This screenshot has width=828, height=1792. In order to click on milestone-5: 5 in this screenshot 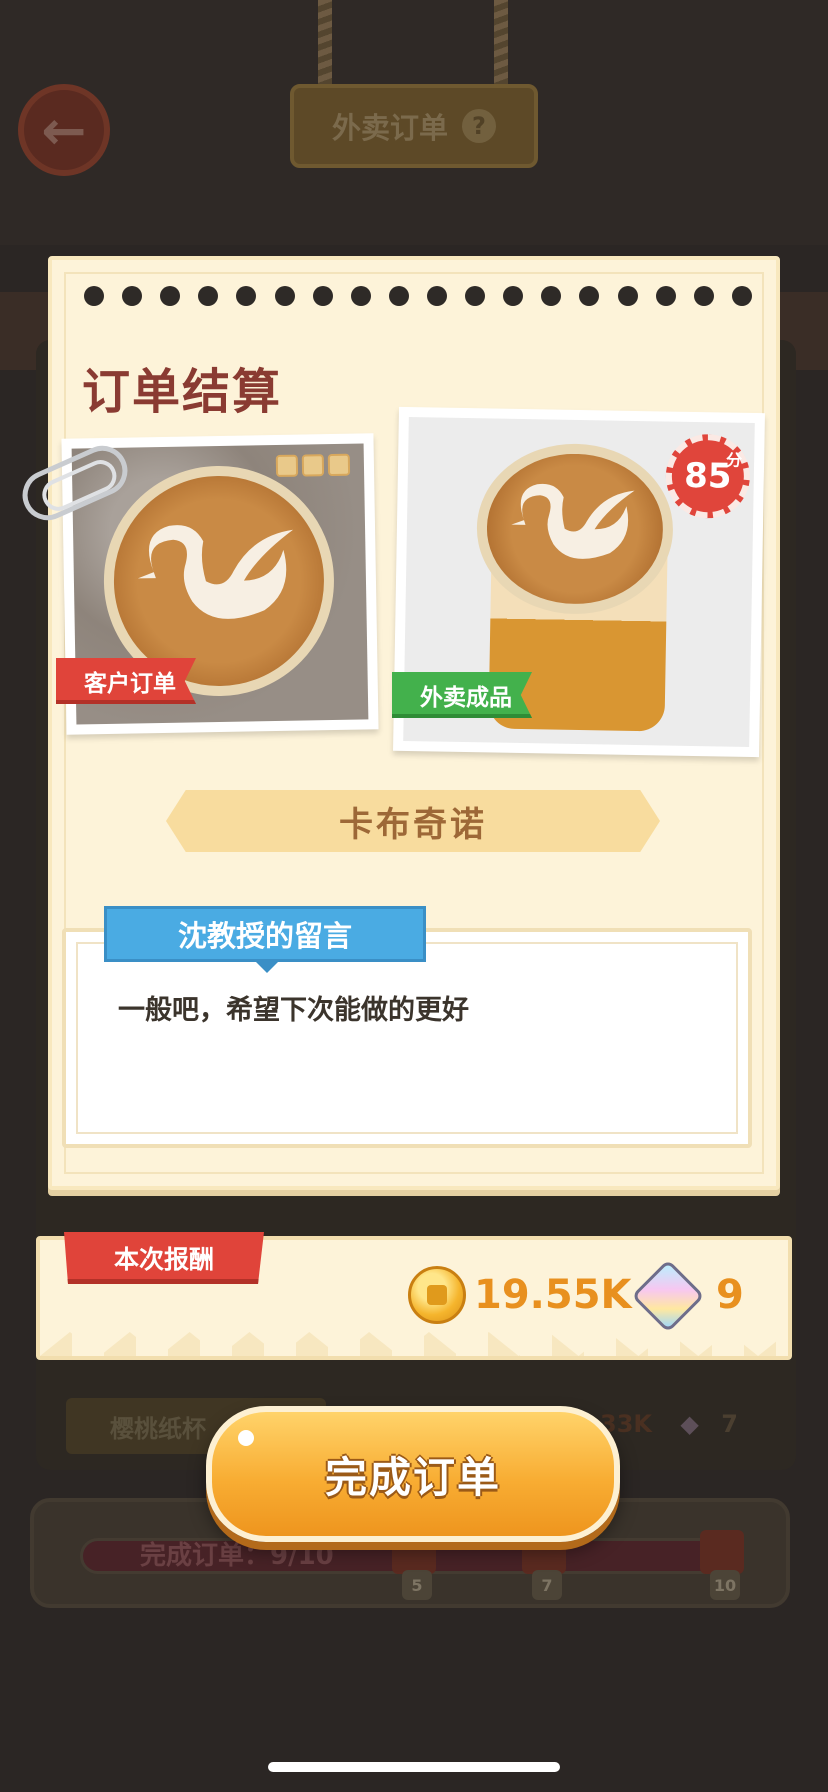, I will do `click(417, 1585)`.